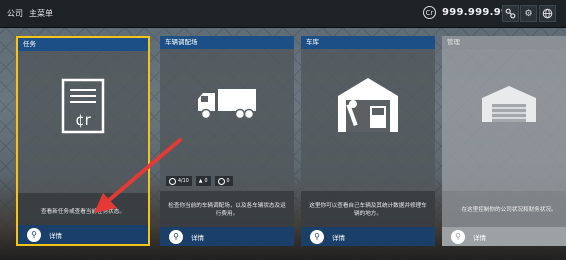 Image resolution: width=566 pixels, height=260 pixels. I want to click on card-management-title: 管理, so click(504, 42).